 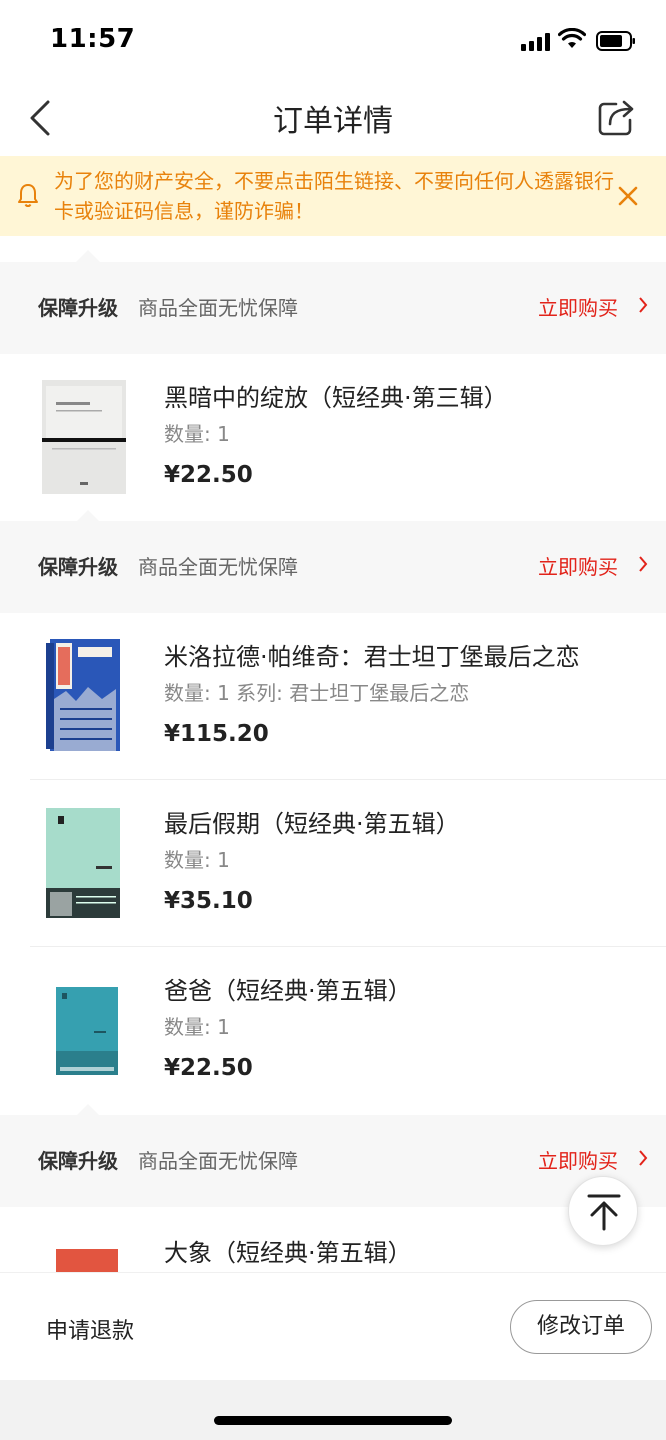 I want to click on order-item: 最后假期（短经典·第五辑） 数量: 1 ¥35.10, so click(x=333, y=863).